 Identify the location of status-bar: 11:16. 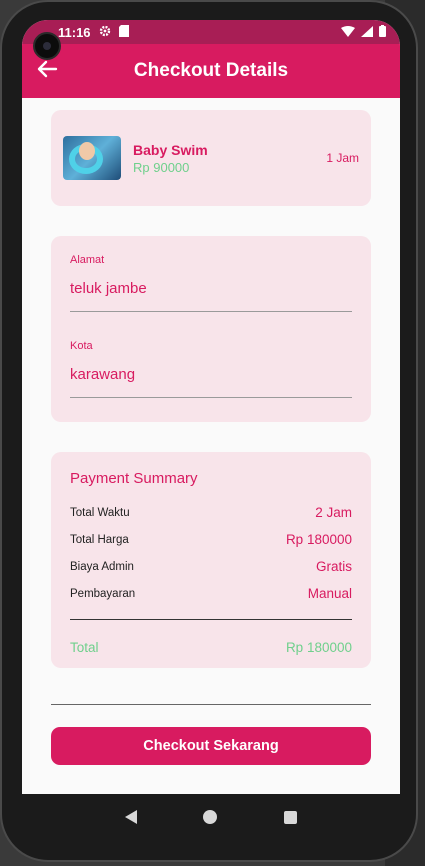
(211, 32).